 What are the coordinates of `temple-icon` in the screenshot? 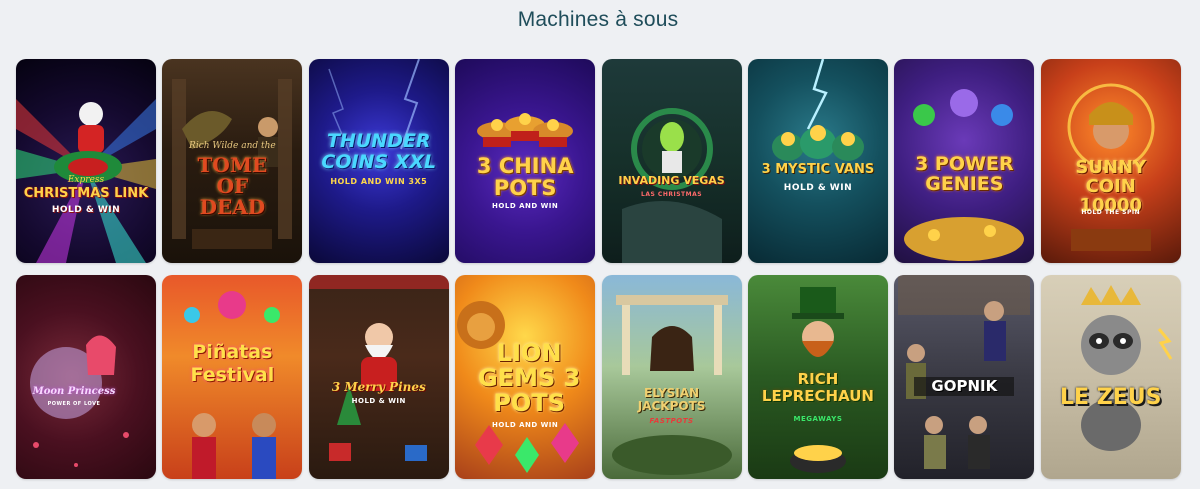 It's located at (671, 385).